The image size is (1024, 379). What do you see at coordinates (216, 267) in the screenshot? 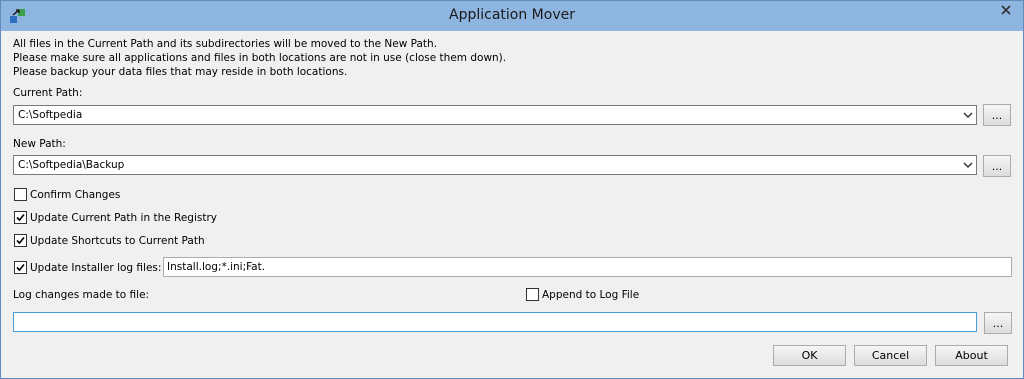
I see `installer-log-files-value: Install.log;*.ini;Fat.` at bounding box center [216, 267].